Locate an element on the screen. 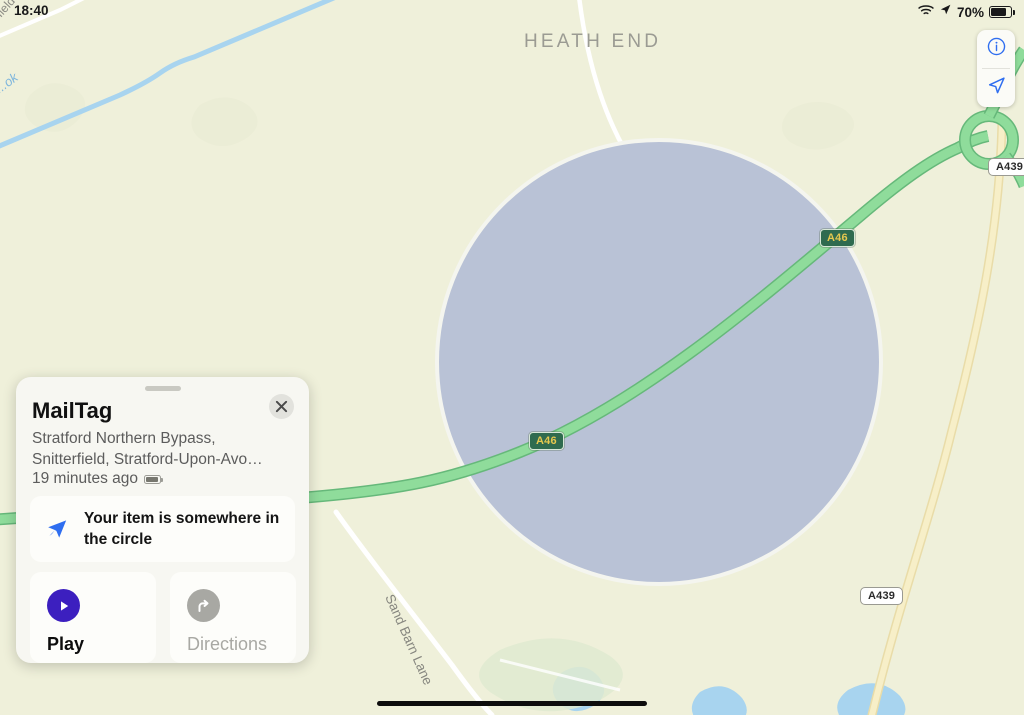 The width and height of the screenshot is (1024, 715). info-circle-icon is located at coordinates (996, 49).